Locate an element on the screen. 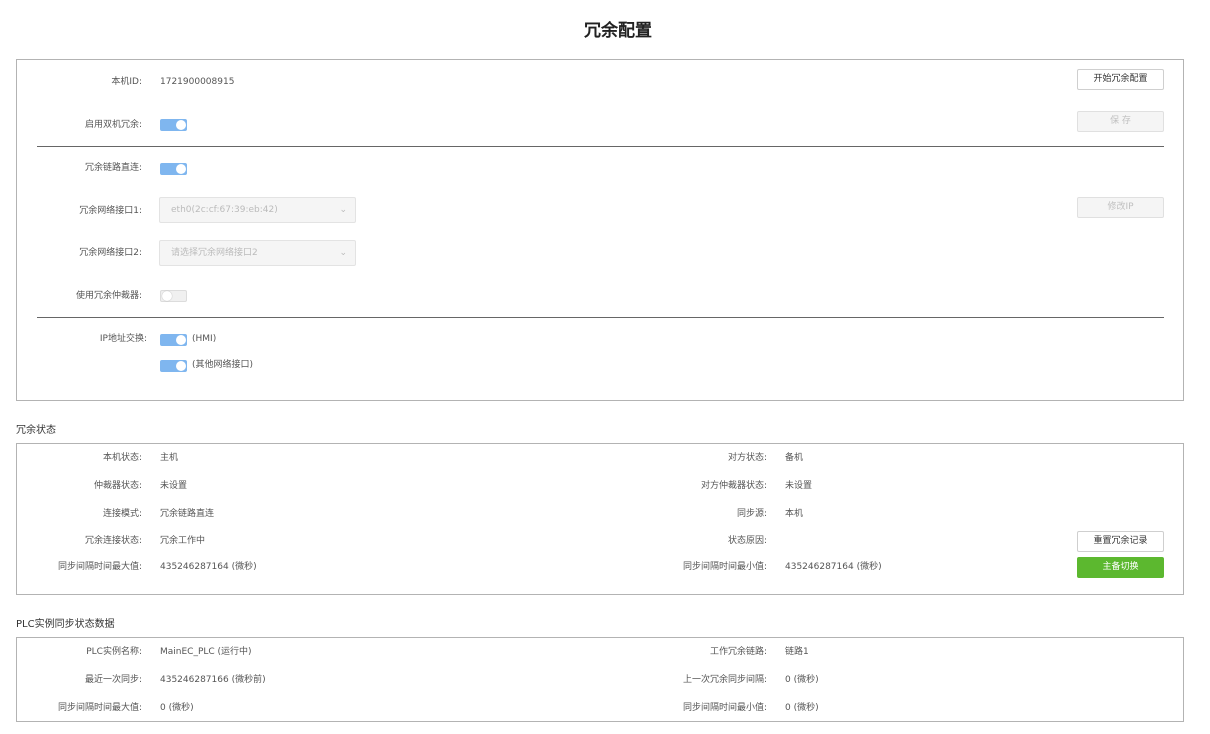  ip-swap-label: IP地址交换: is located at coordinates (123, 339).